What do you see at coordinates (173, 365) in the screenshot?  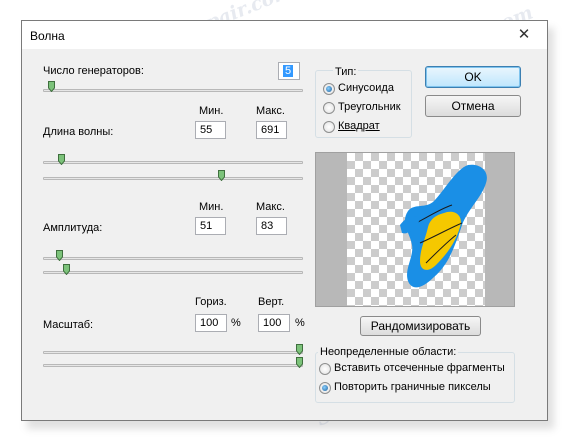 I see `scale-vert-slider-track` at bounding box center [173, 365].